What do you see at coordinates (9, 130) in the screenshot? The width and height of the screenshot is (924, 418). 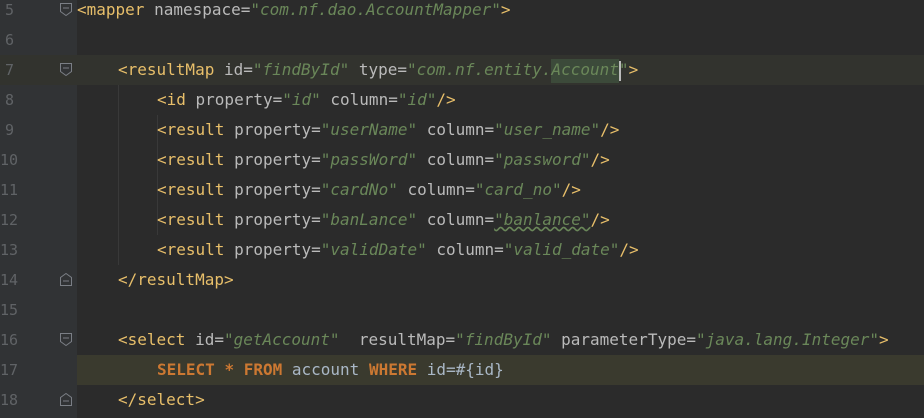 I see `line-number: 9` at bounding box center [9, 130].